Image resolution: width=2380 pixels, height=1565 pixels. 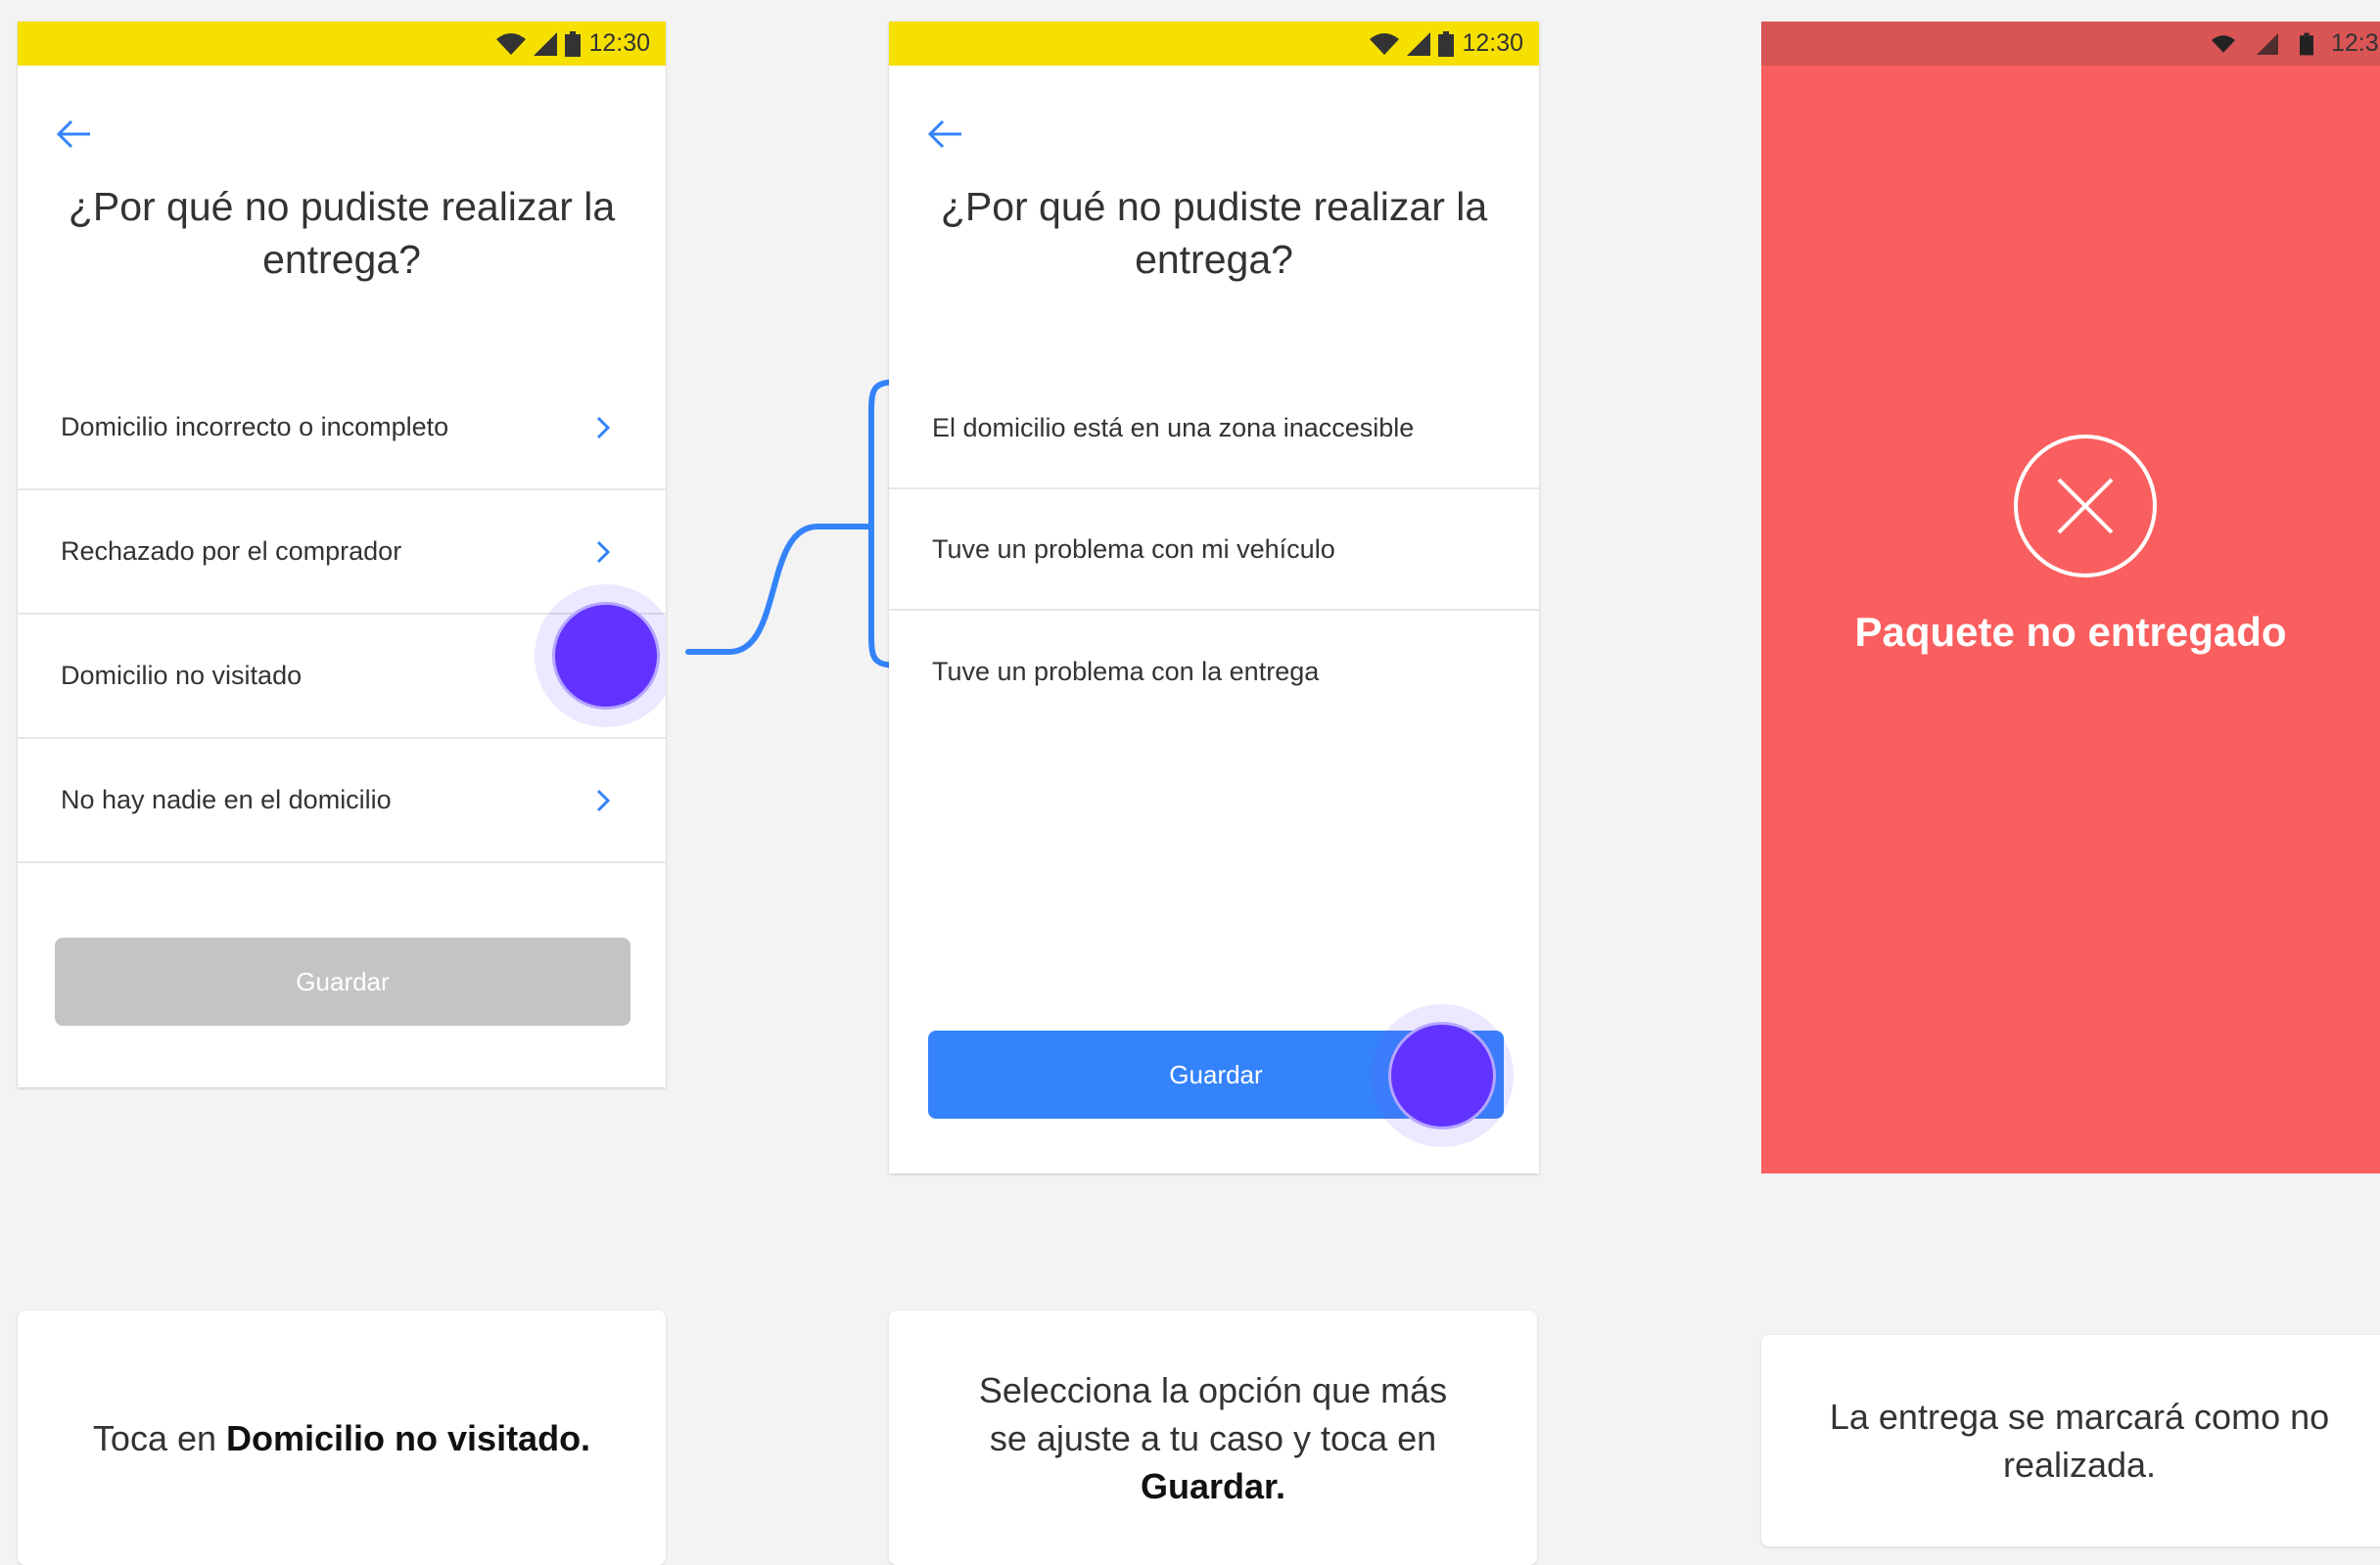 I want to click on caption-text-1: Toca en Domicilio no visitado., so click(x=341, y=1437).